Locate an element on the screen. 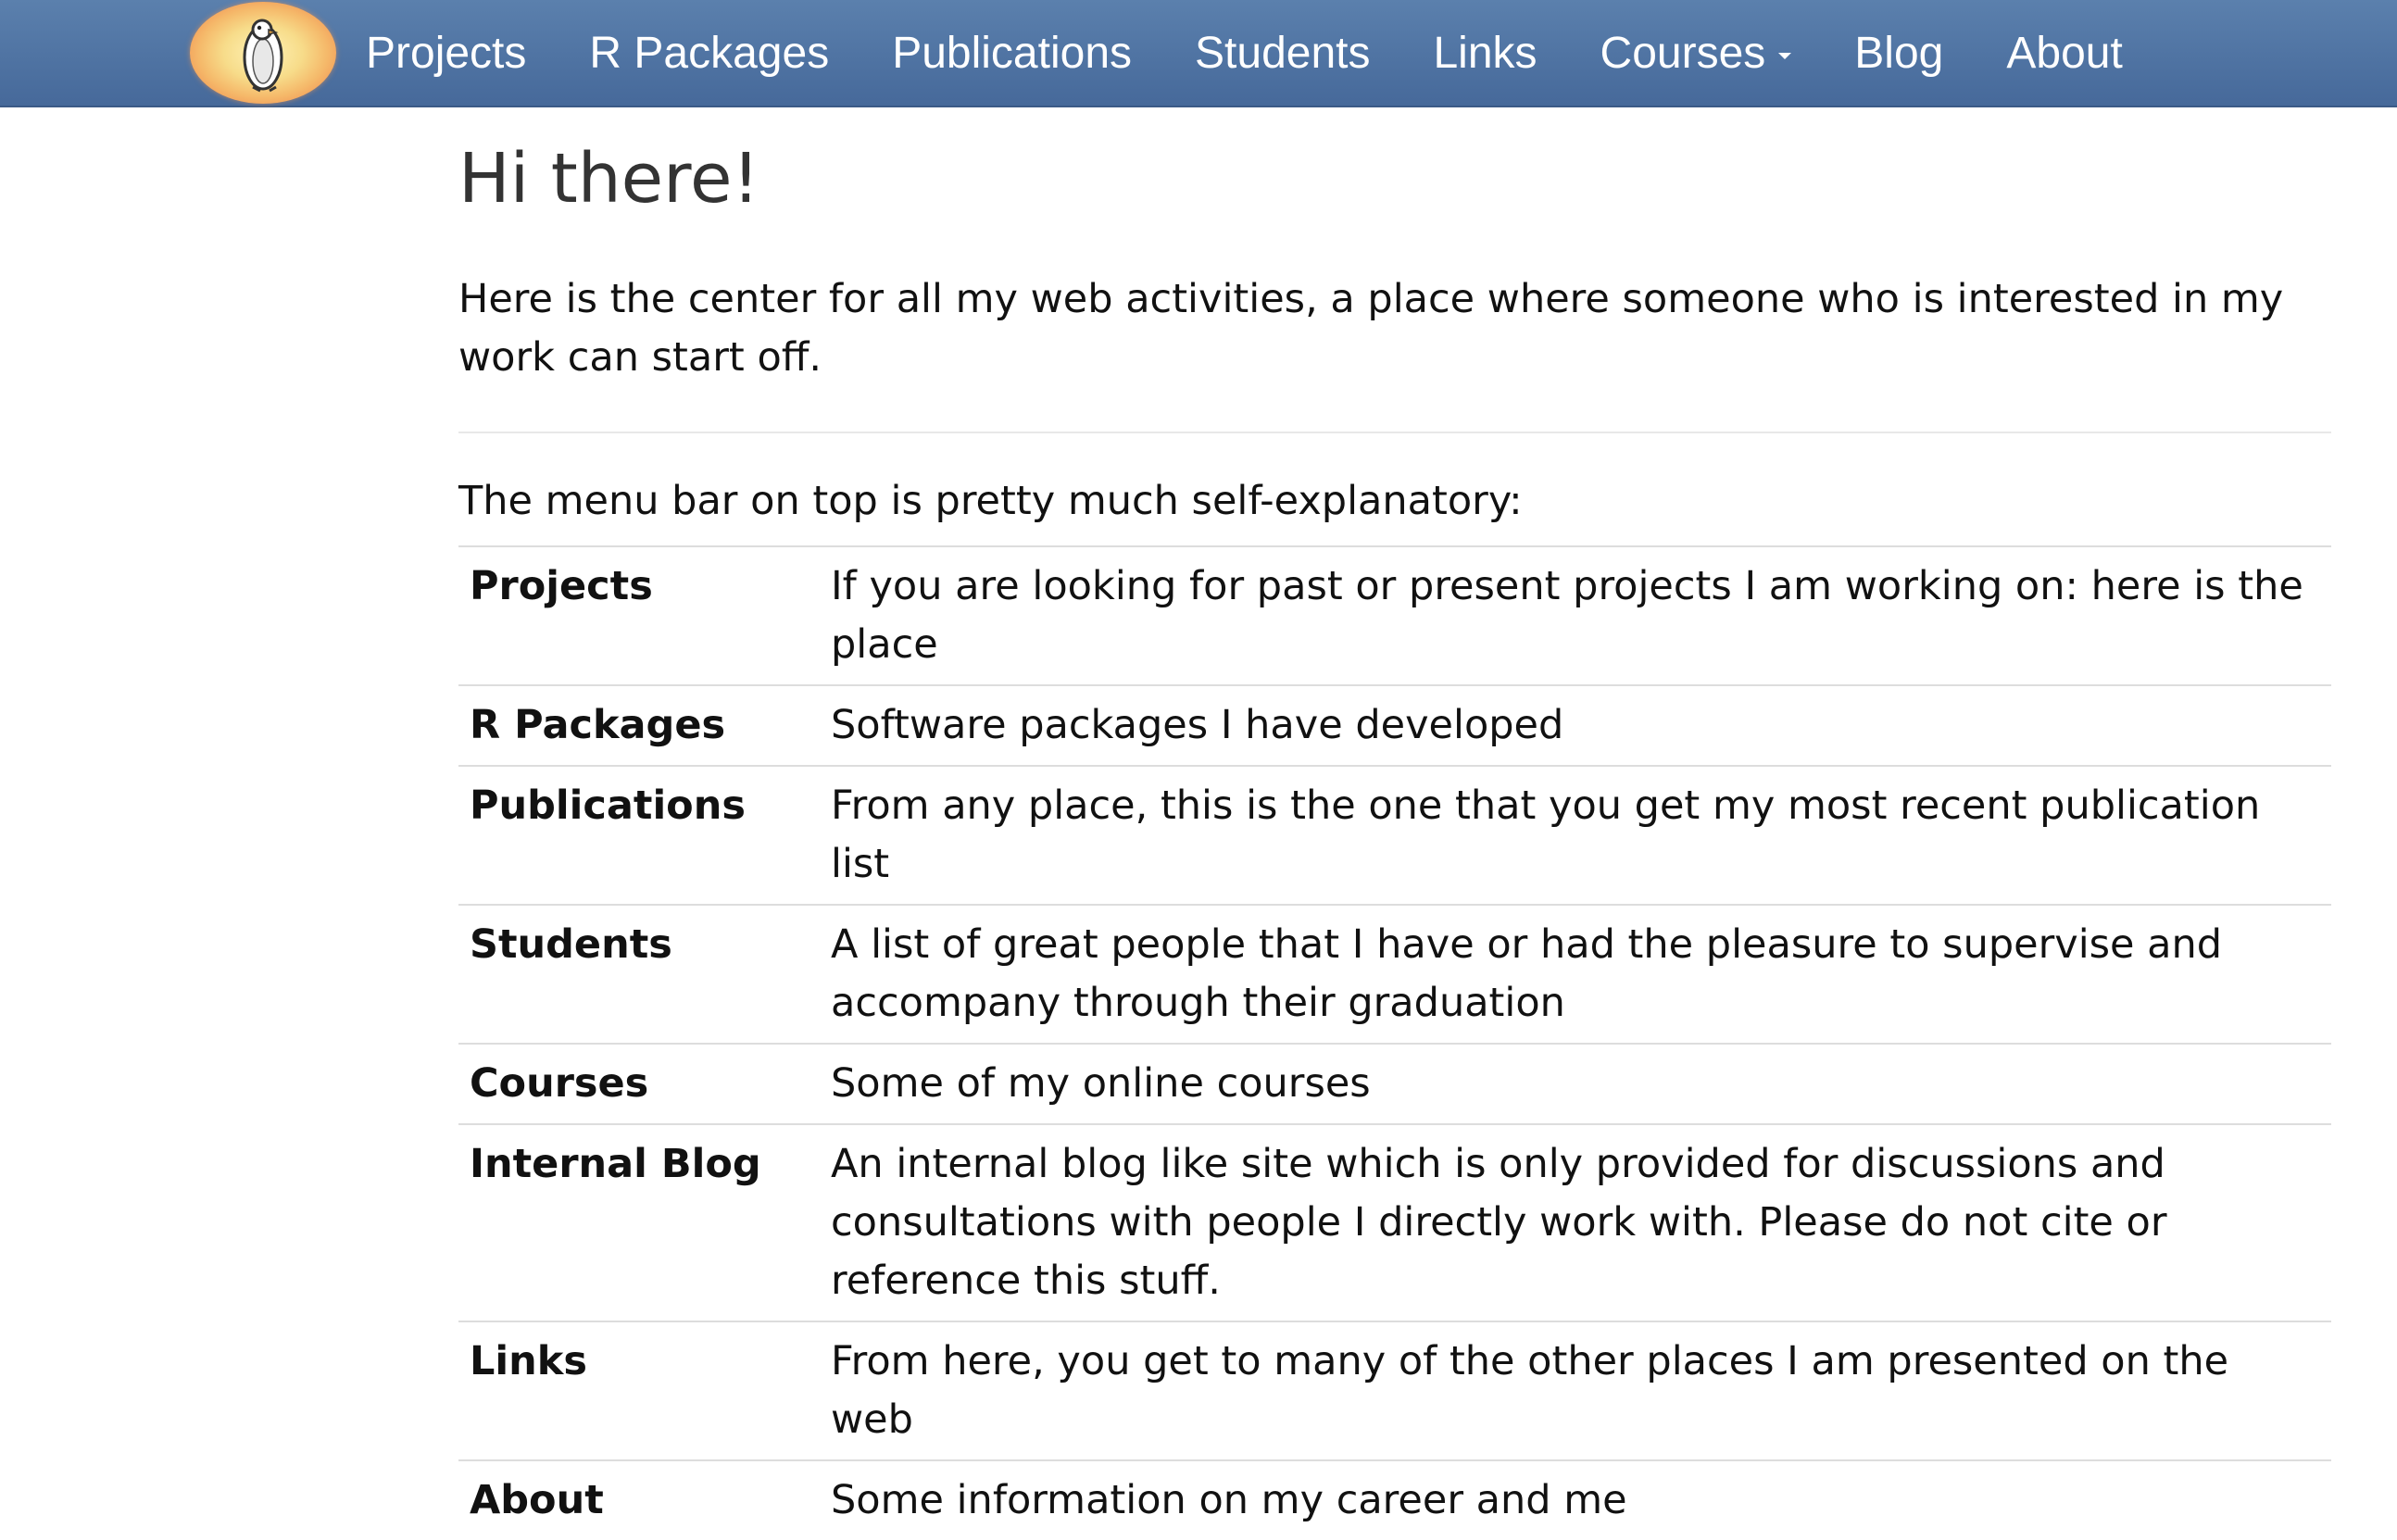 The width and height of the screenshot is (2397, 1540). nav-about: About is located at coordinates (2064, 53).